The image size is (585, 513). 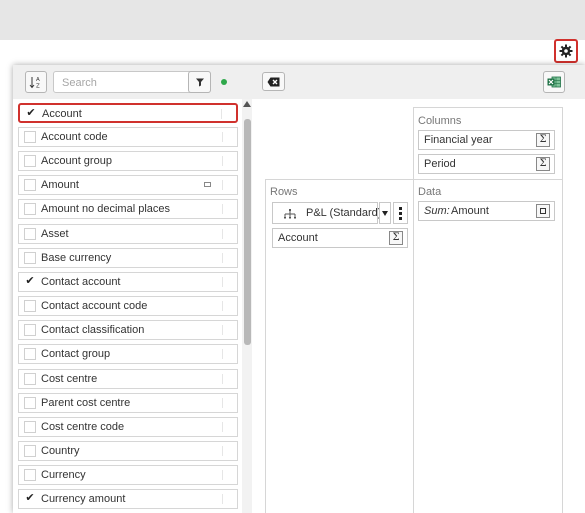 I want to click on chip-label: Amount, so click(x=470, y=211).